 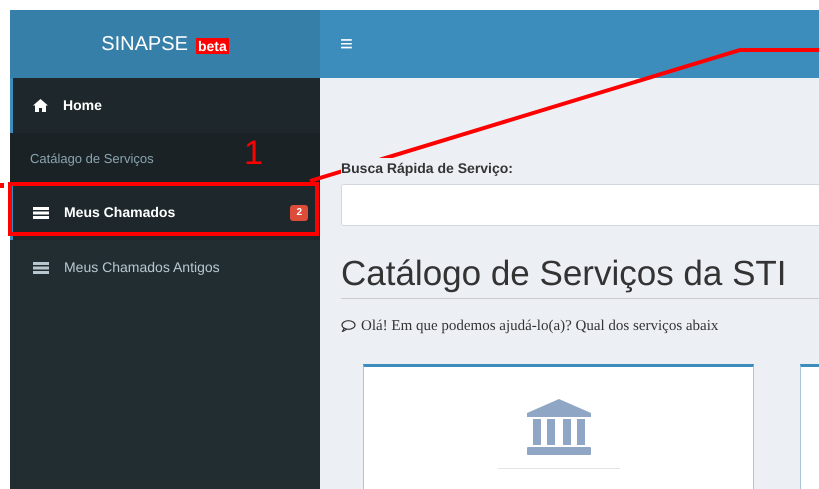 I want to click on annotation-number: 1, so click(x=253, y=153).